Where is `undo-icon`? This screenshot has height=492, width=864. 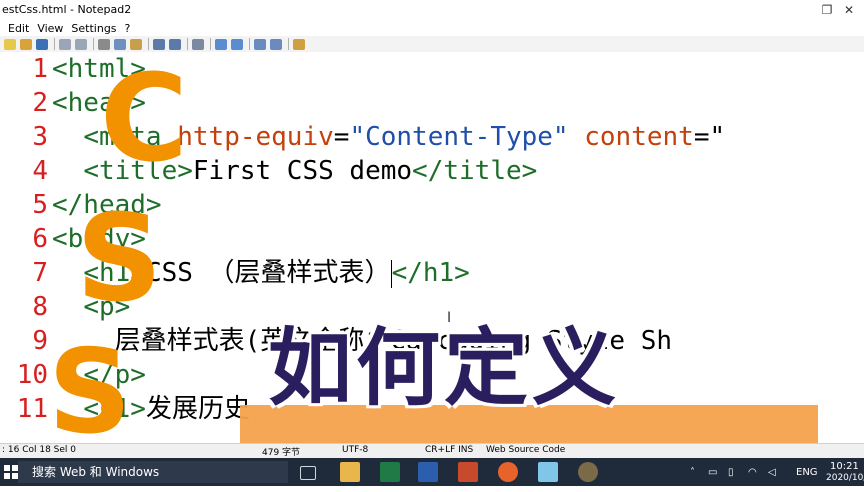
undo-icon is located at coordinates (65, 44).